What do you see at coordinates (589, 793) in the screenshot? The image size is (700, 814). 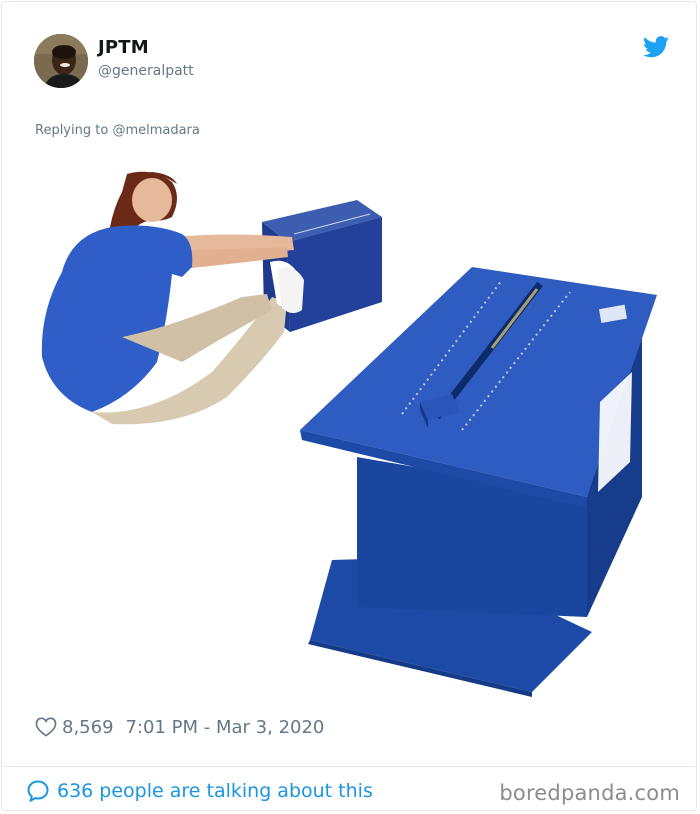 I see `watermark: boredpanda.com` at bounding box center [589, 793].